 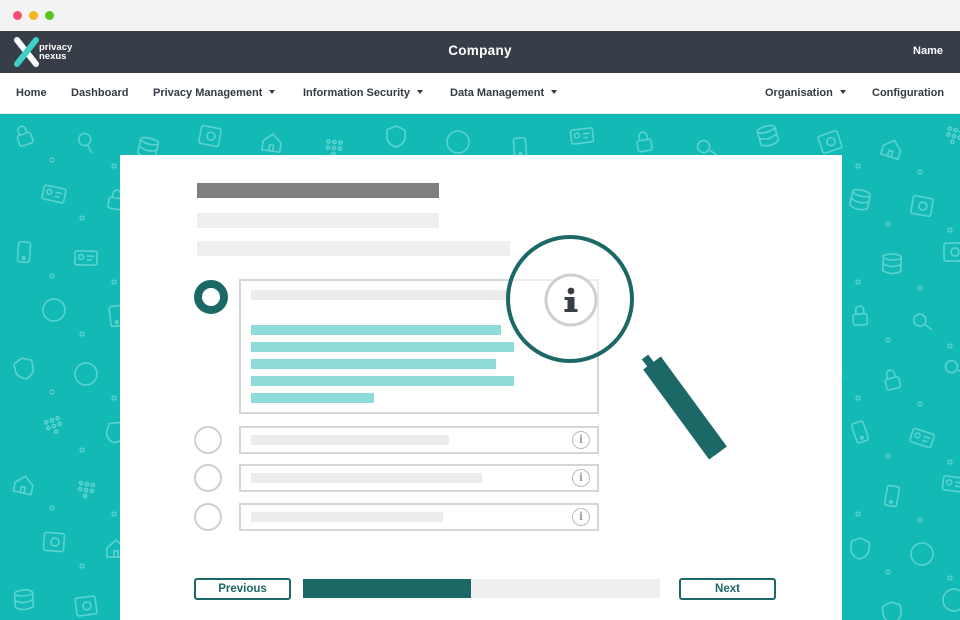 I want to click on progress-bar-fill, so click(x=387, y=588).